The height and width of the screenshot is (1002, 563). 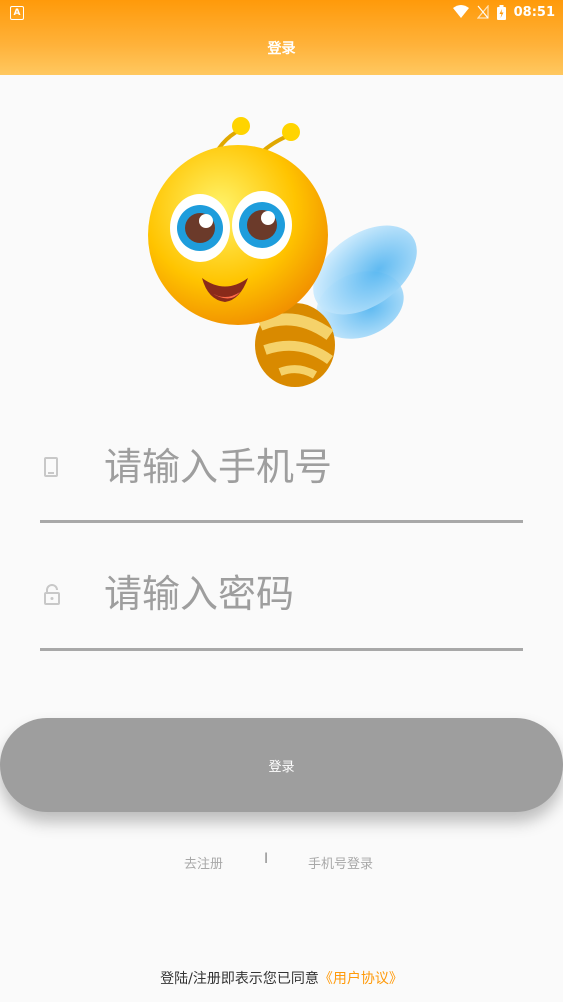 What do you see at coordinates (304, 467) in the screenshot?
I see `phone-input` at bounding box center [304, 467].